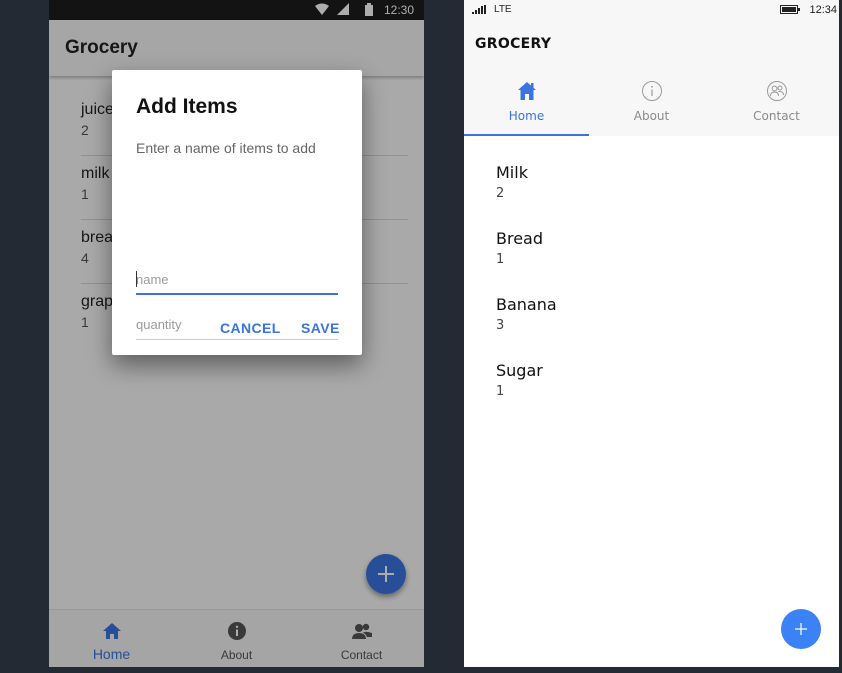 This screenshot has height=673, width=842. Describe the element at coordinates (226, 148) in the screenshot. I see `dialog-message: Enter a name of items to add` at that location.